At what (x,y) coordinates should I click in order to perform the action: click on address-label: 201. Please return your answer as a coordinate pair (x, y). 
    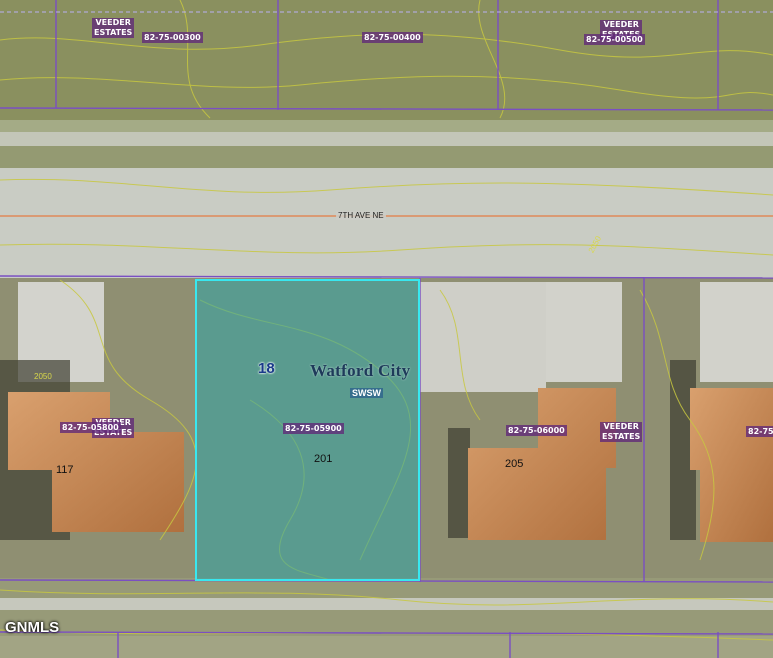
    Looking at the image, I should click on (323, 459).